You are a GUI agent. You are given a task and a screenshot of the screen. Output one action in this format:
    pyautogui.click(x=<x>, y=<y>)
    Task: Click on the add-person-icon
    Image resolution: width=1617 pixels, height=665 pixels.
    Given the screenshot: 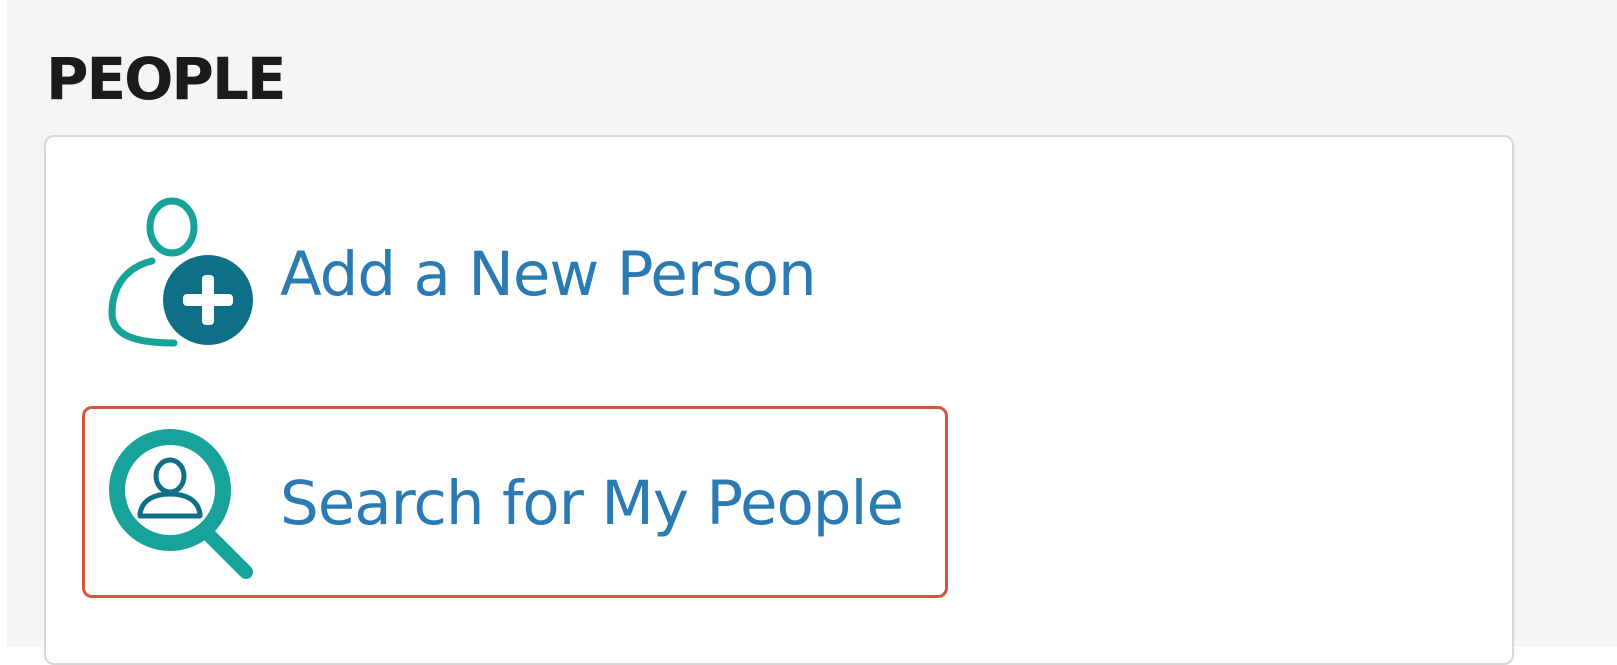 What is the action you would take?
    pyautogui.click(x=182, y=273)
    